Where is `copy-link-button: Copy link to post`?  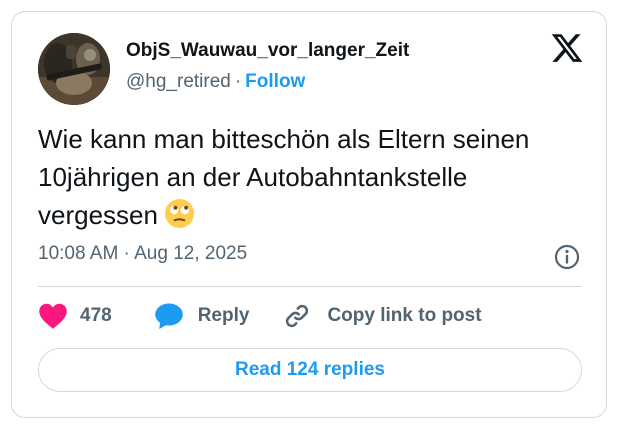 copy-link-button: Copy link to post is located at coordinates (382, 316).